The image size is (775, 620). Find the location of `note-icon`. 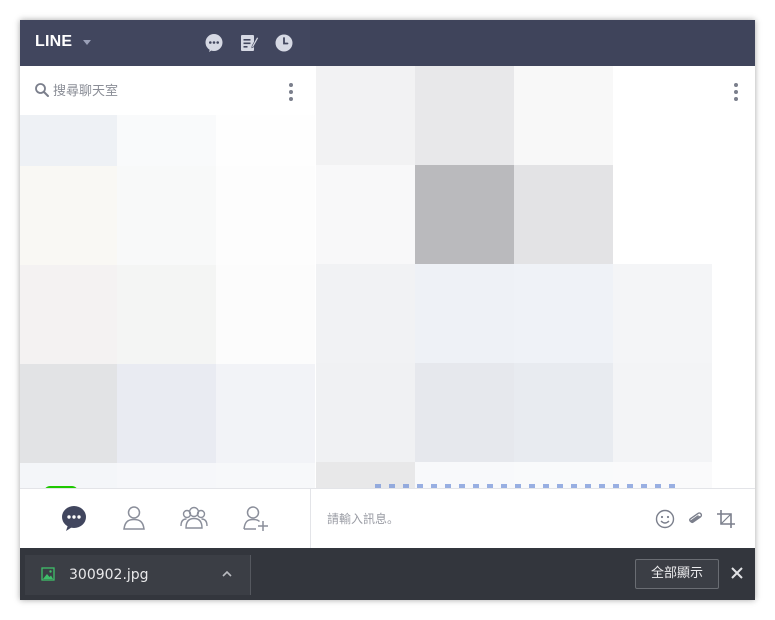

note-icon is located at coordinates (249, 43).